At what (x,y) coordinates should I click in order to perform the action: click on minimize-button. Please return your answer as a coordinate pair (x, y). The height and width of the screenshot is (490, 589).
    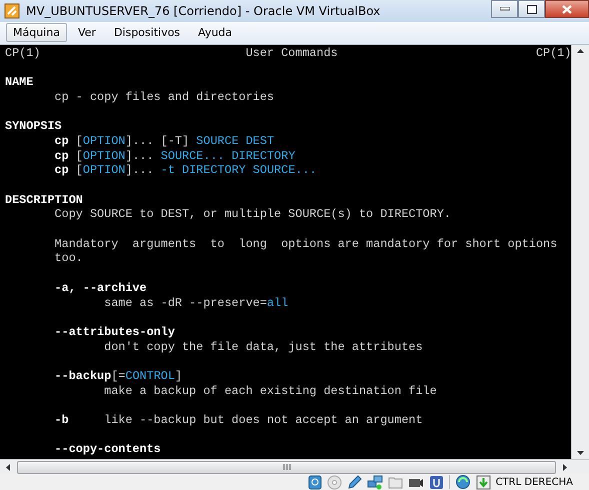
    Looking at the image, I should click on (504, 9).